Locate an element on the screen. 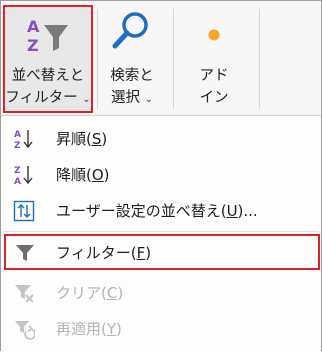  menu-item-clear: クリア(C) is located at coordinates (161, 292).